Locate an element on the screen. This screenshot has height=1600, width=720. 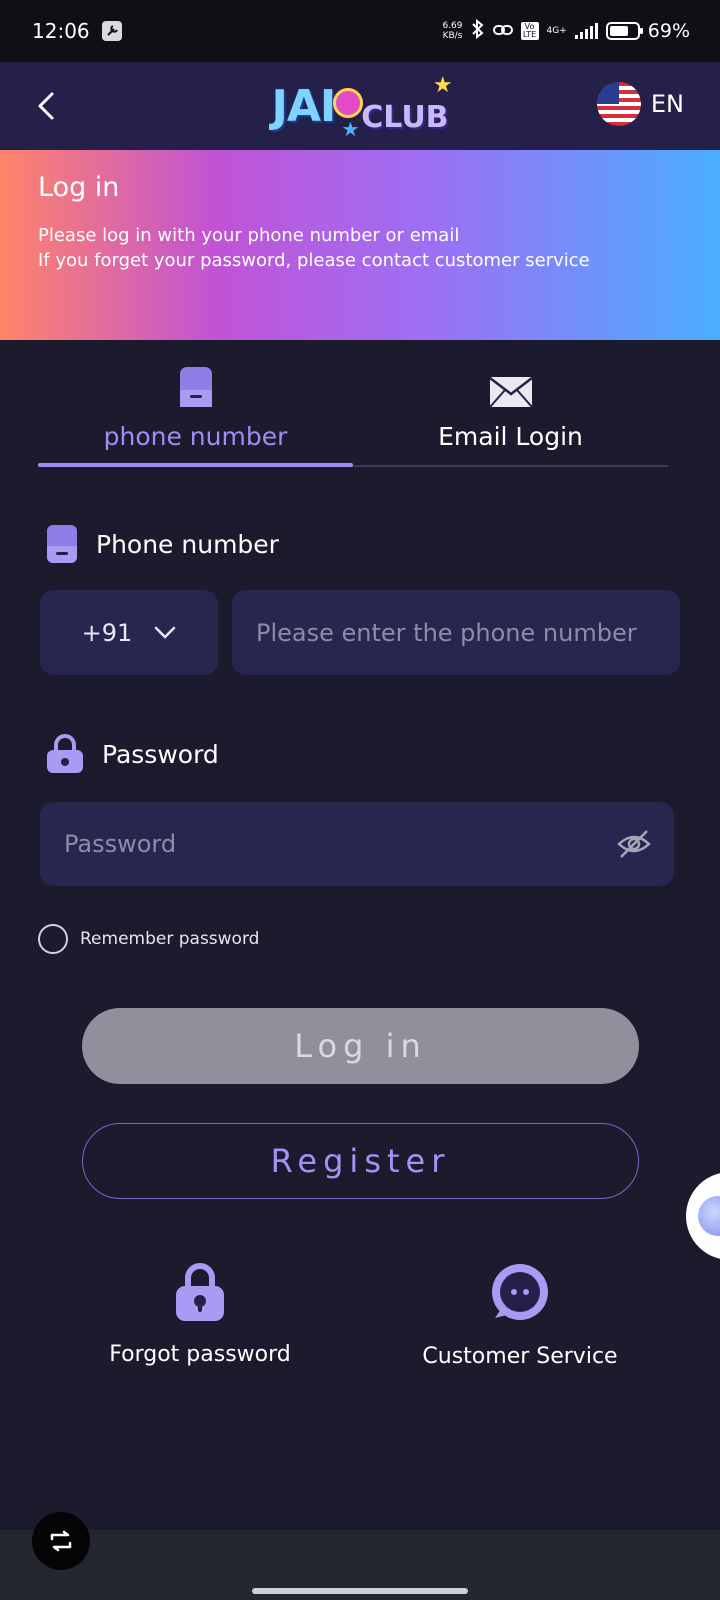
remember-password-radio is located at coordinates (53, 939).